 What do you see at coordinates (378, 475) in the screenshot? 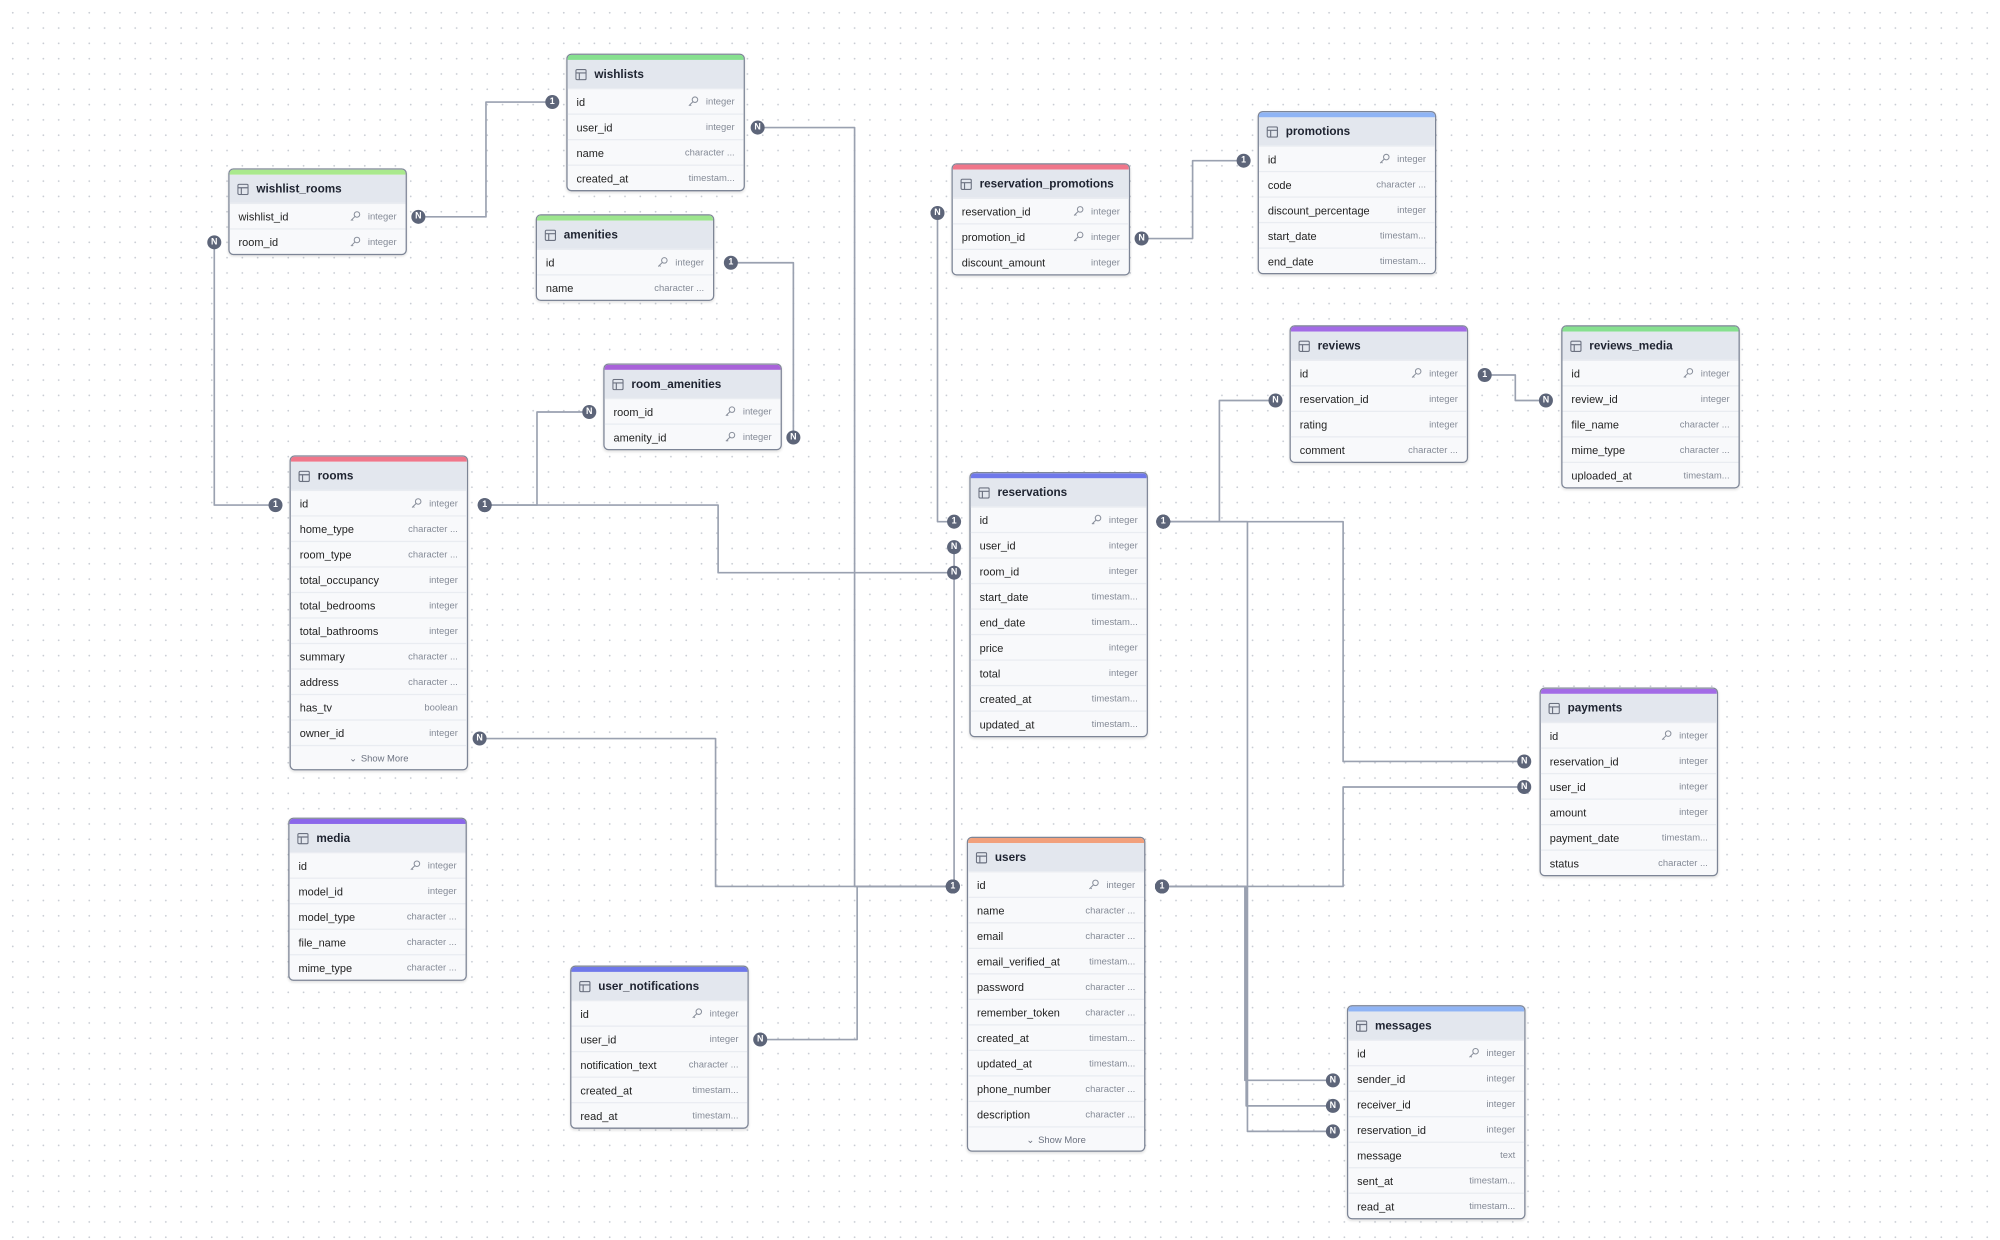
I see `table-header: rooms` at bounding box center [378, 475].